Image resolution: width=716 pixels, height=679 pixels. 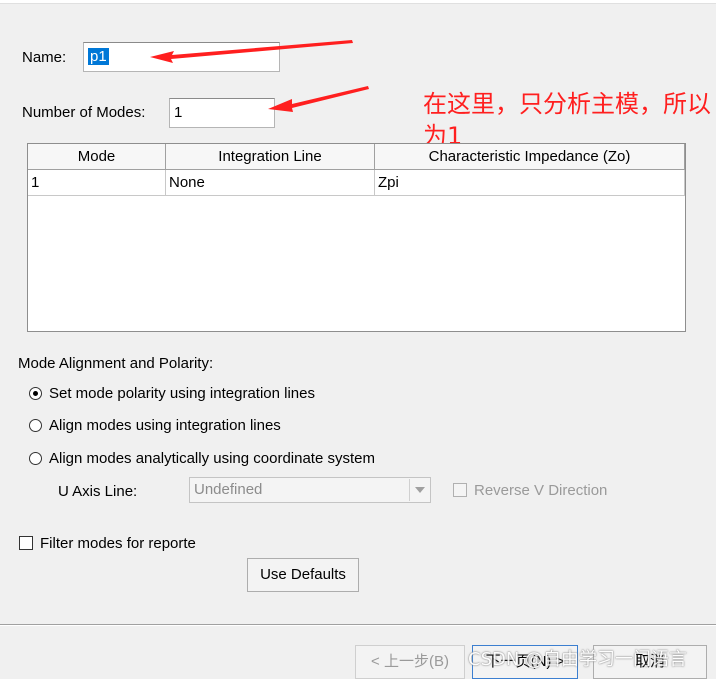 What do you see at coordinates (541, 490) in the screenshot?
I see `reverse-v-label: Reverse V Direction` at bounding box center [541, 490].